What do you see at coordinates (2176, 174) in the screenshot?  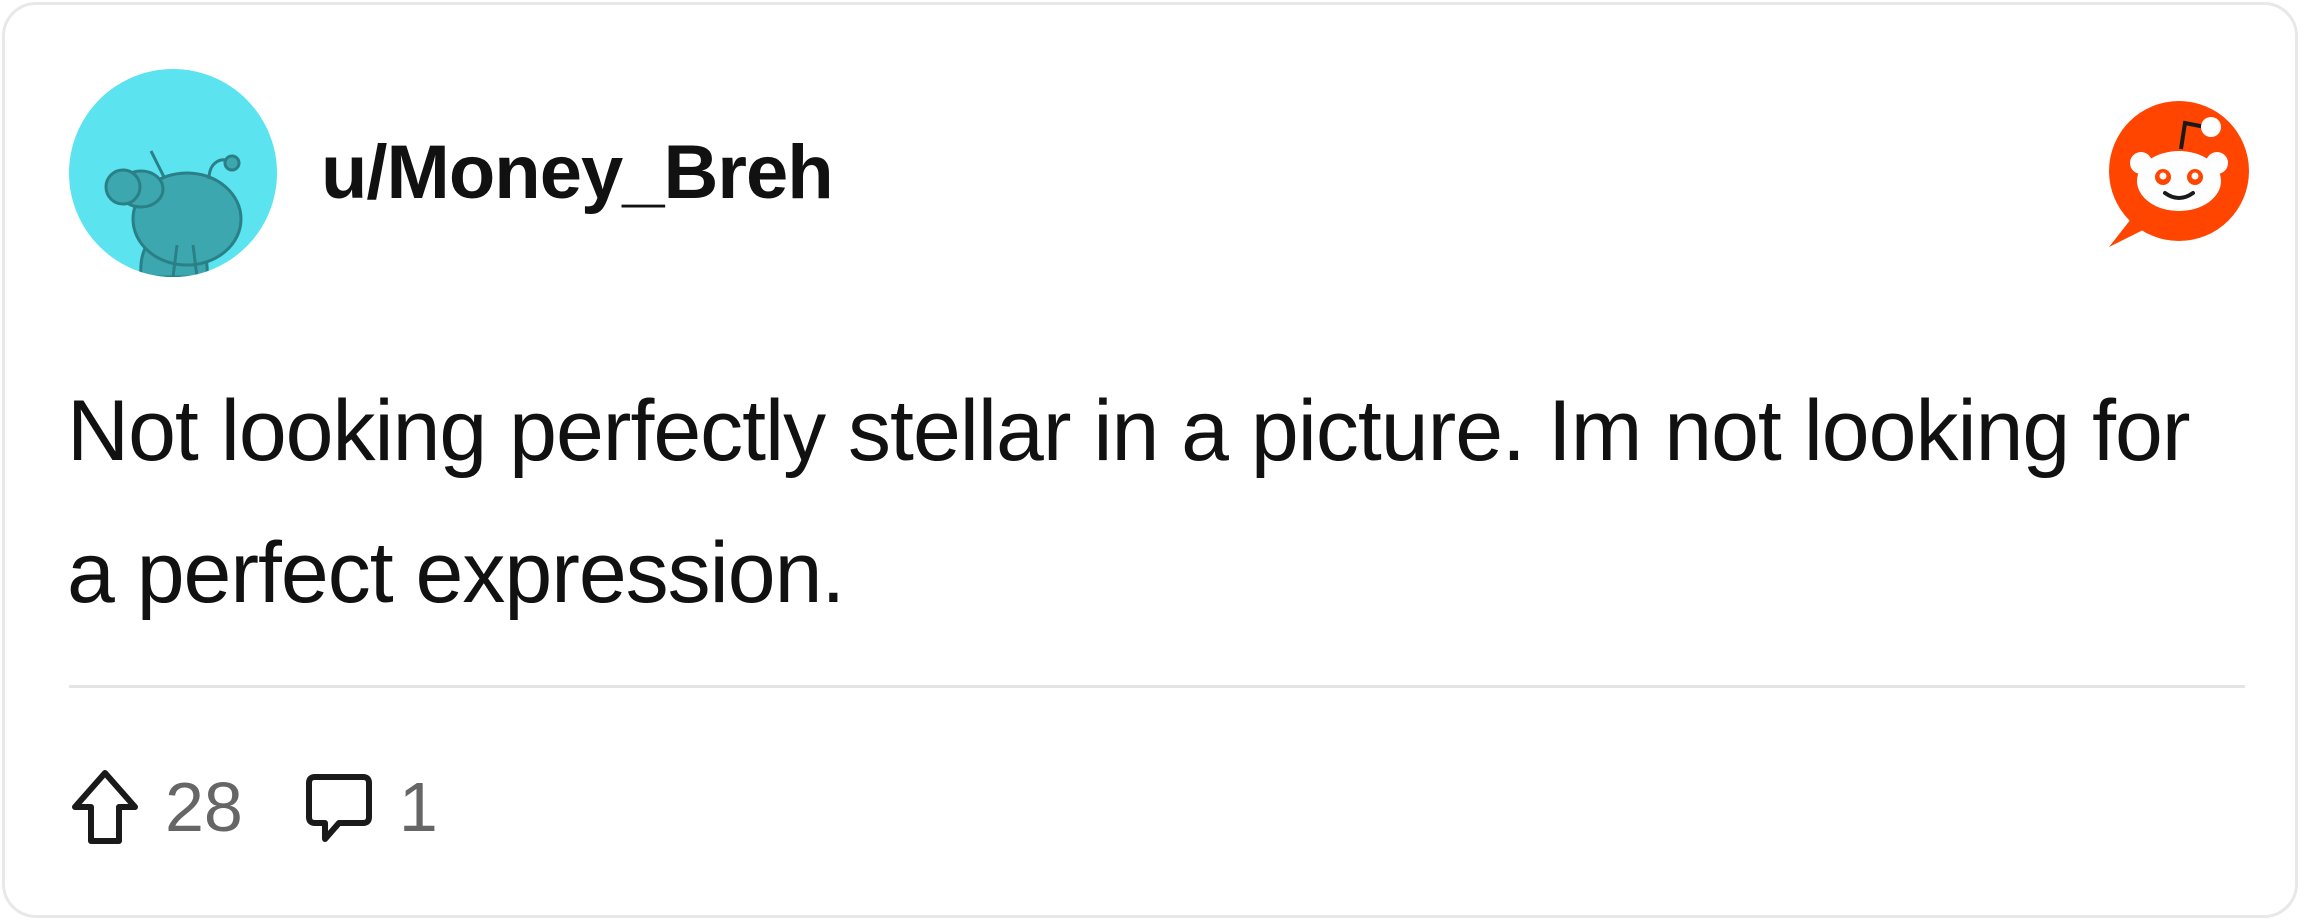 I see `reddit-logo-icon` at bounding box center [2176, 174].